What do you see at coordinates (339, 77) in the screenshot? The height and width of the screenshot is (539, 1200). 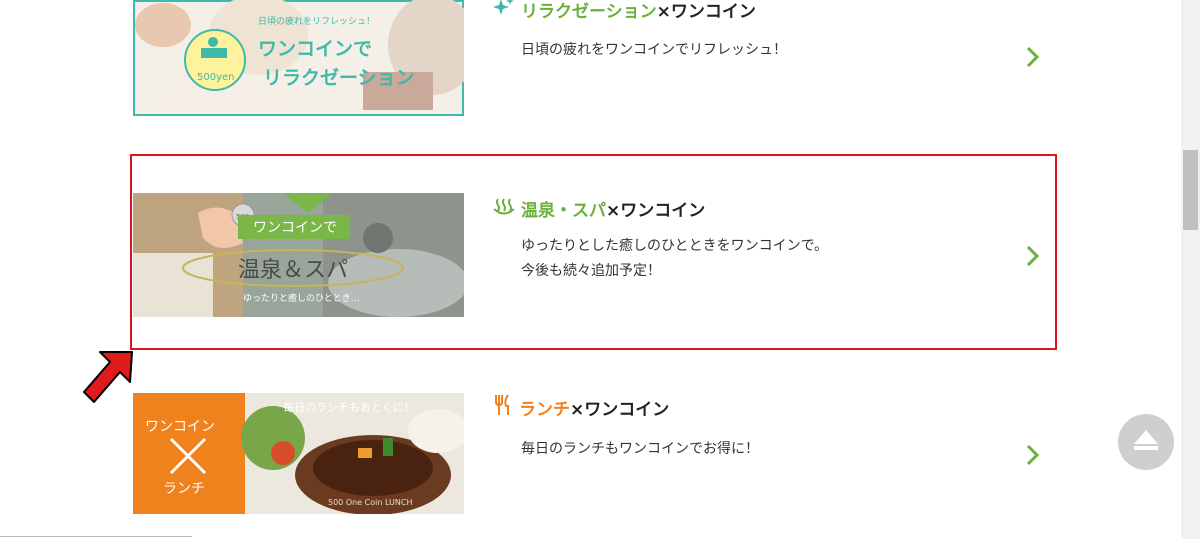 I see `svg-text: リラクゼーション` at bounding box center [339, 77].